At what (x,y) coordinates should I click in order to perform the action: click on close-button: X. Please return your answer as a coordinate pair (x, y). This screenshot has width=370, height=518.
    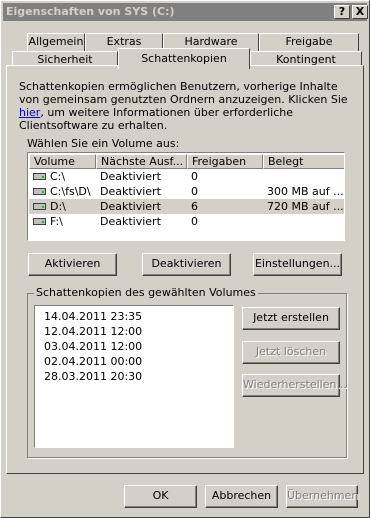
    Looking at the image, I should click on (360, 12).